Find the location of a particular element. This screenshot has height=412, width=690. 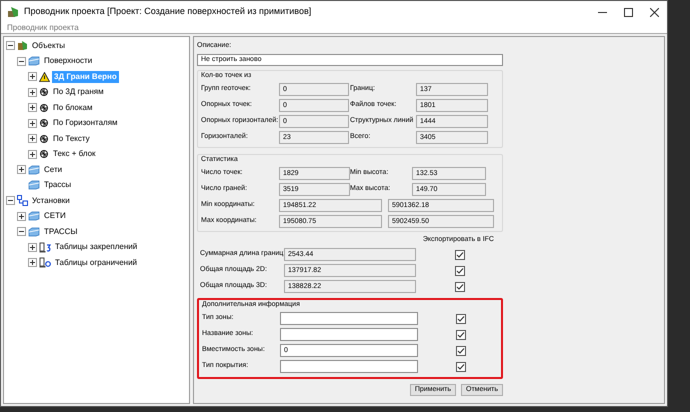

menu-item: Проводник проекта is located at coordinates (43, 28).